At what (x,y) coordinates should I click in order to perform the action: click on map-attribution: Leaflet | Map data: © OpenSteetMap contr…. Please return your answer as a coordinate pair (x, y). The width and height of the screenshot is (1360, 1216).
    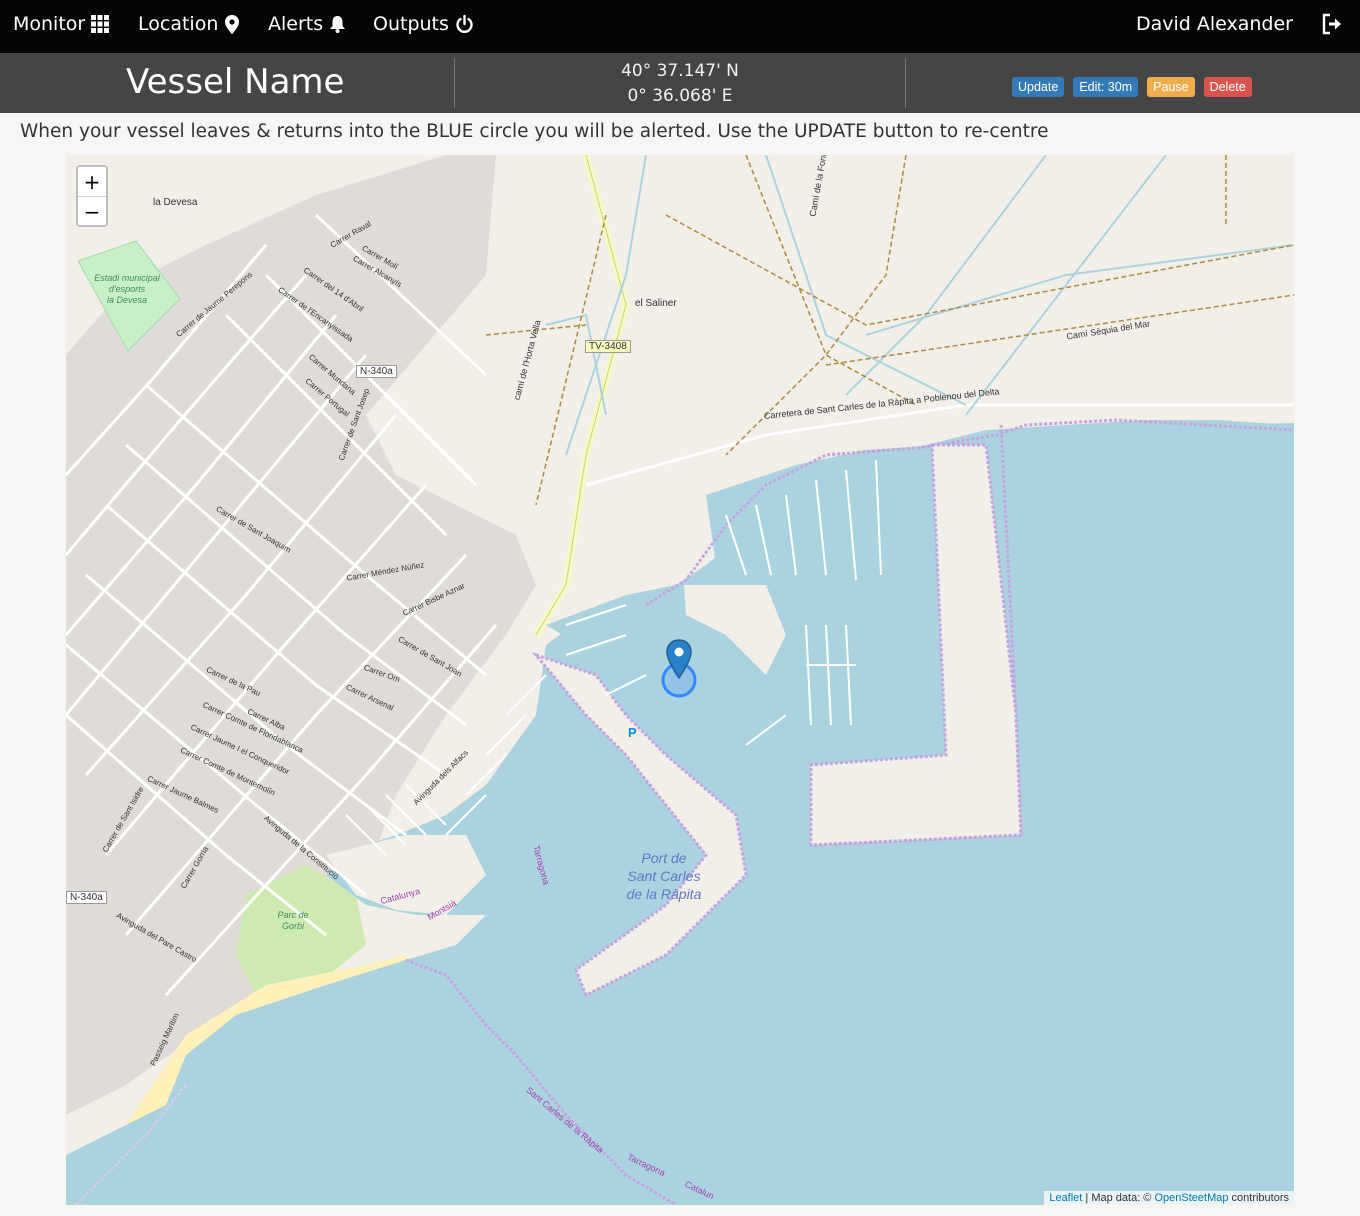
    Looking at the image, I should click on (1169, 1198).